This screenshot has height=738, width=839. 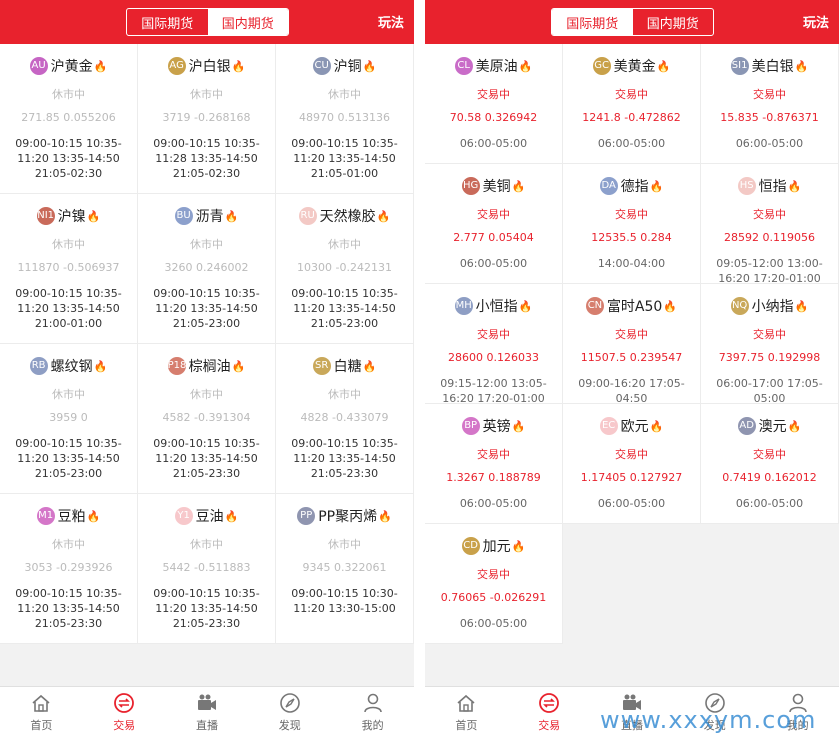 I want to click on product-name: 白糖, so click(x=347, y=367).